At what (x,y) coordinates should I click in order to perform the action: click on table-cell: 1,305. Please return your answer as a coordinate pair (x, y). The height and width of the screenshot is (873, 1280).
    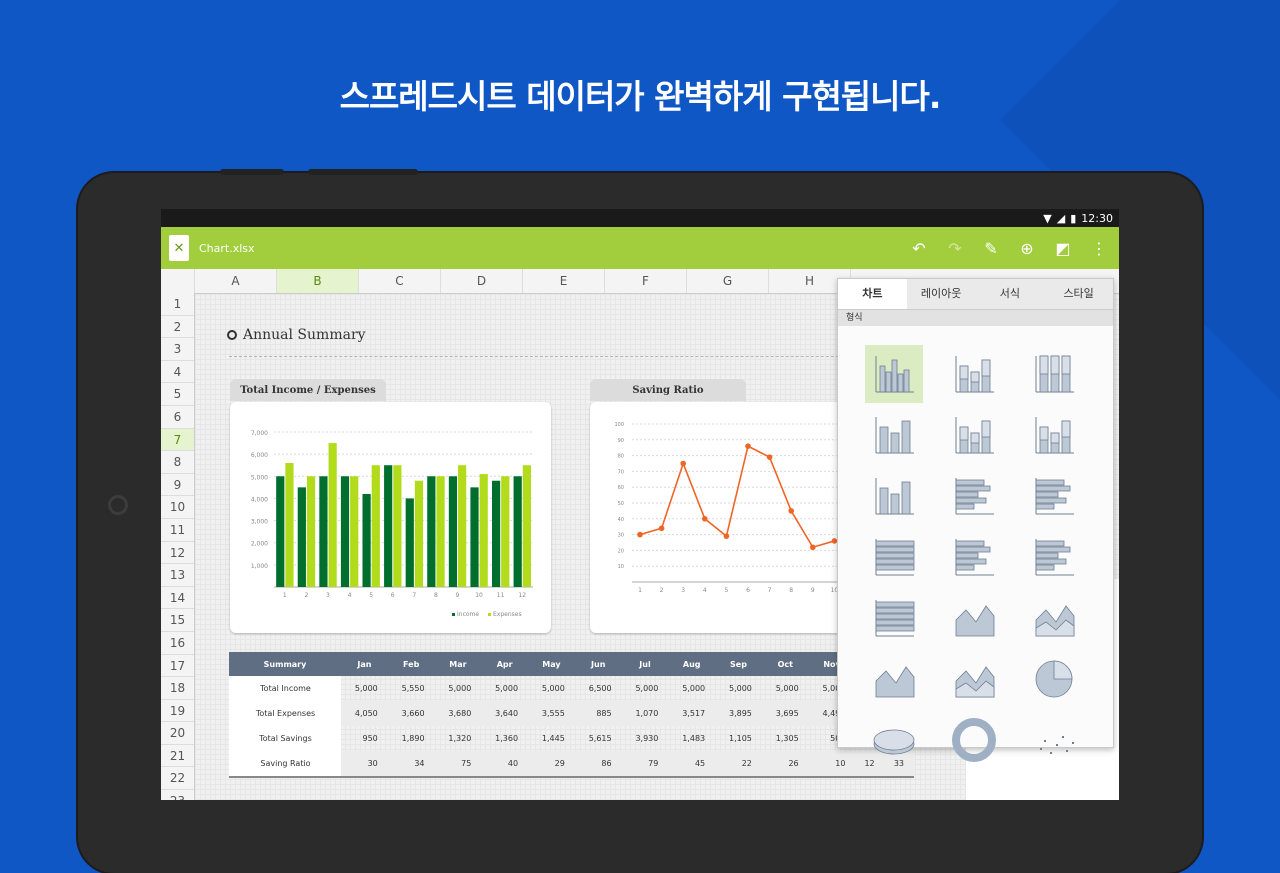
    Looking at the image, I should click on (785, 738).